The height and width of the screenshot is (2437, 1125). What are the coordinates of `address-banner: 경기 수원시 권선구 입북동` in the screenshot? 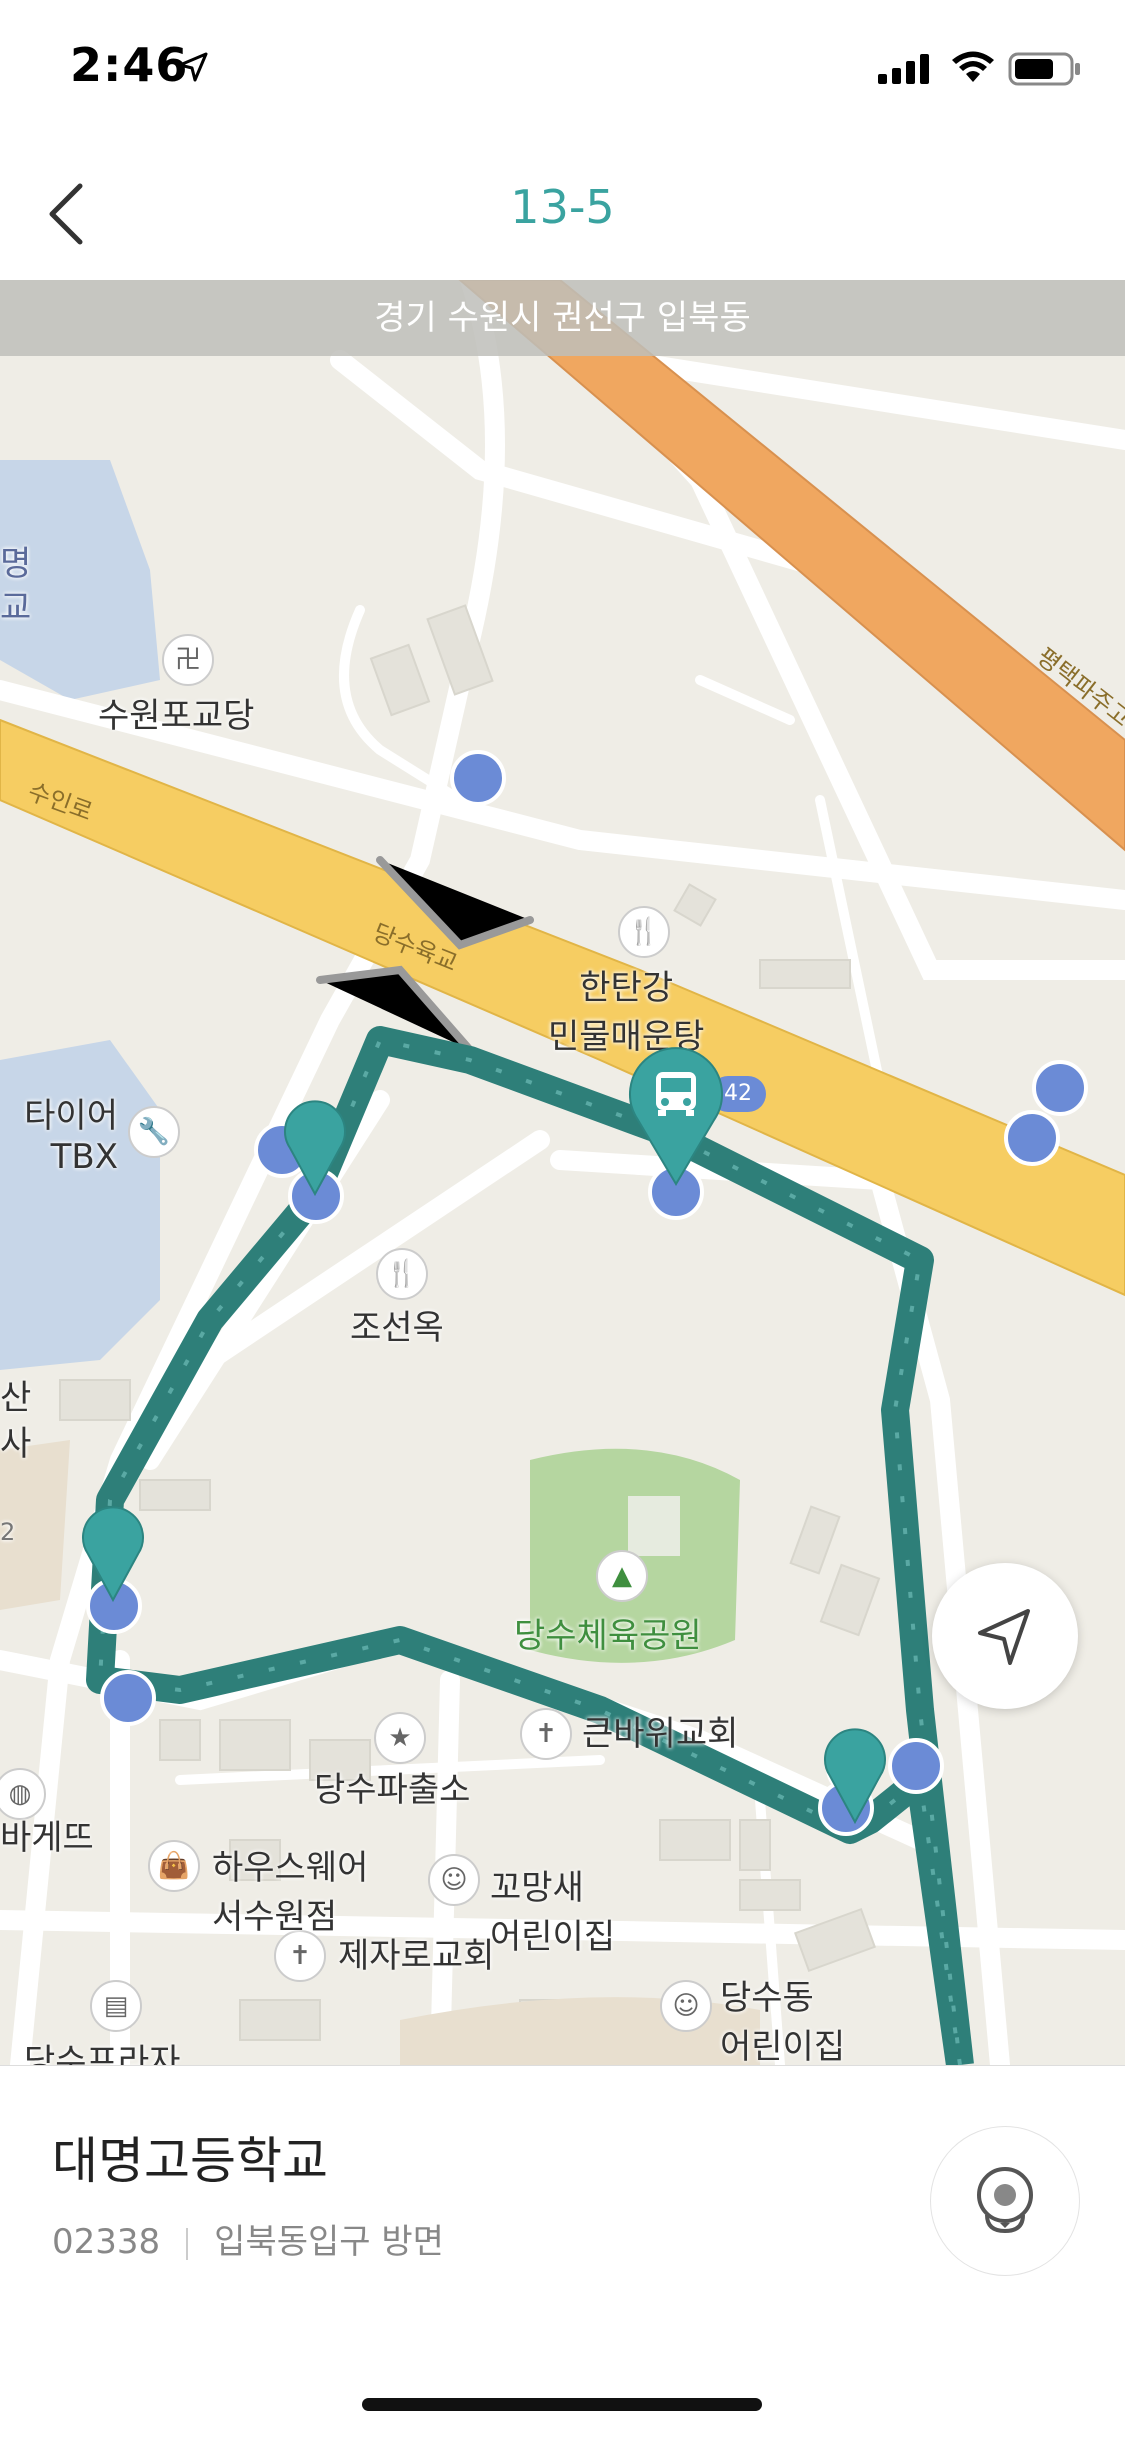 It's located at (562, 318).